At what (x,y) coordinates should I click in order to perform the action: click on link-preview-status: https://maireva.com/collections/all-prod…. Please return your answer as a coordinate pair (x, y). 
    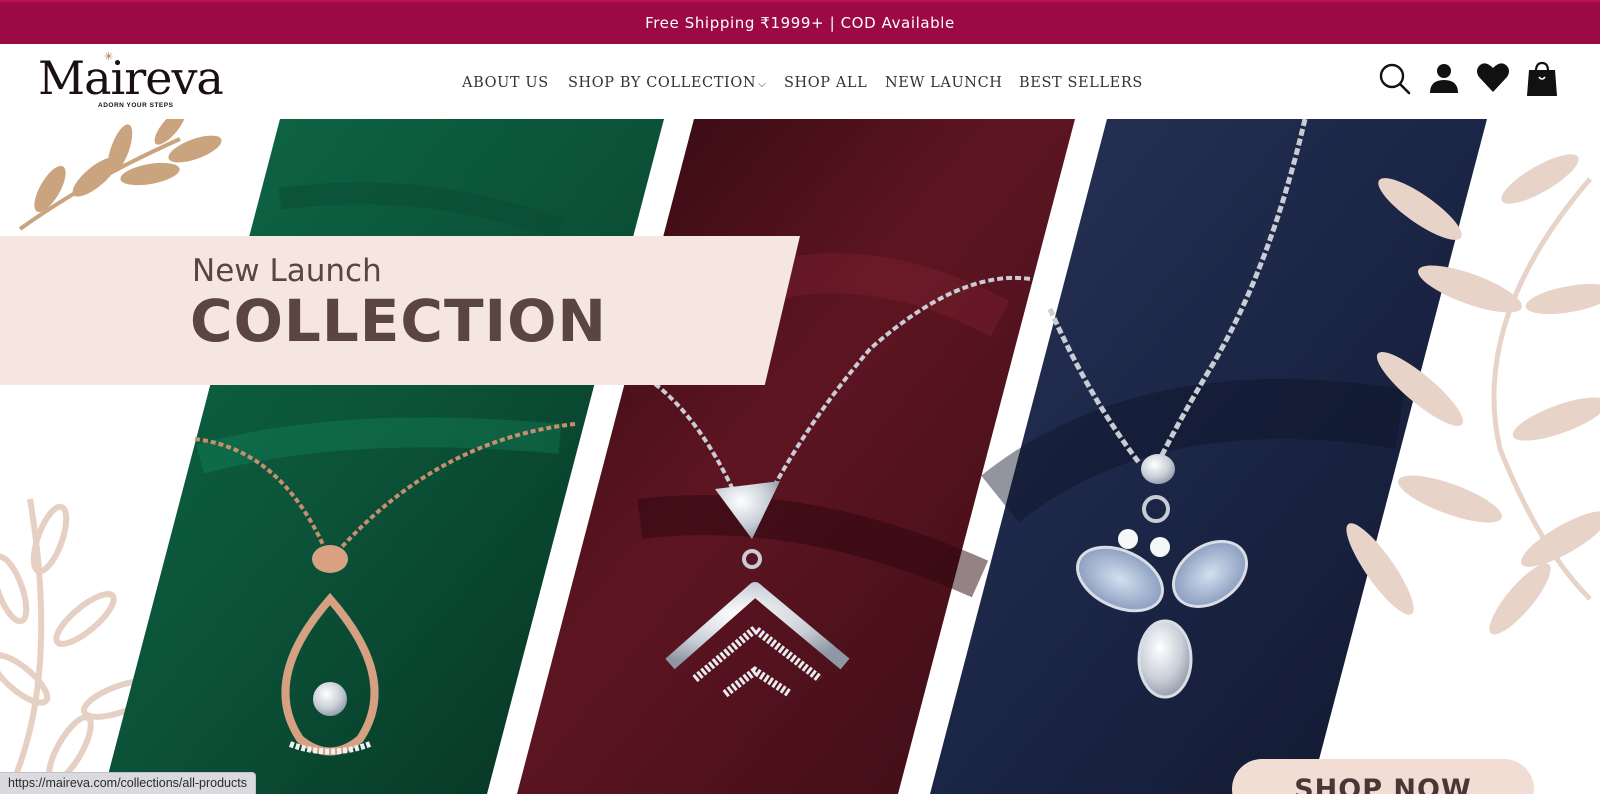
    Looking at the image, I should click on (128, 783).